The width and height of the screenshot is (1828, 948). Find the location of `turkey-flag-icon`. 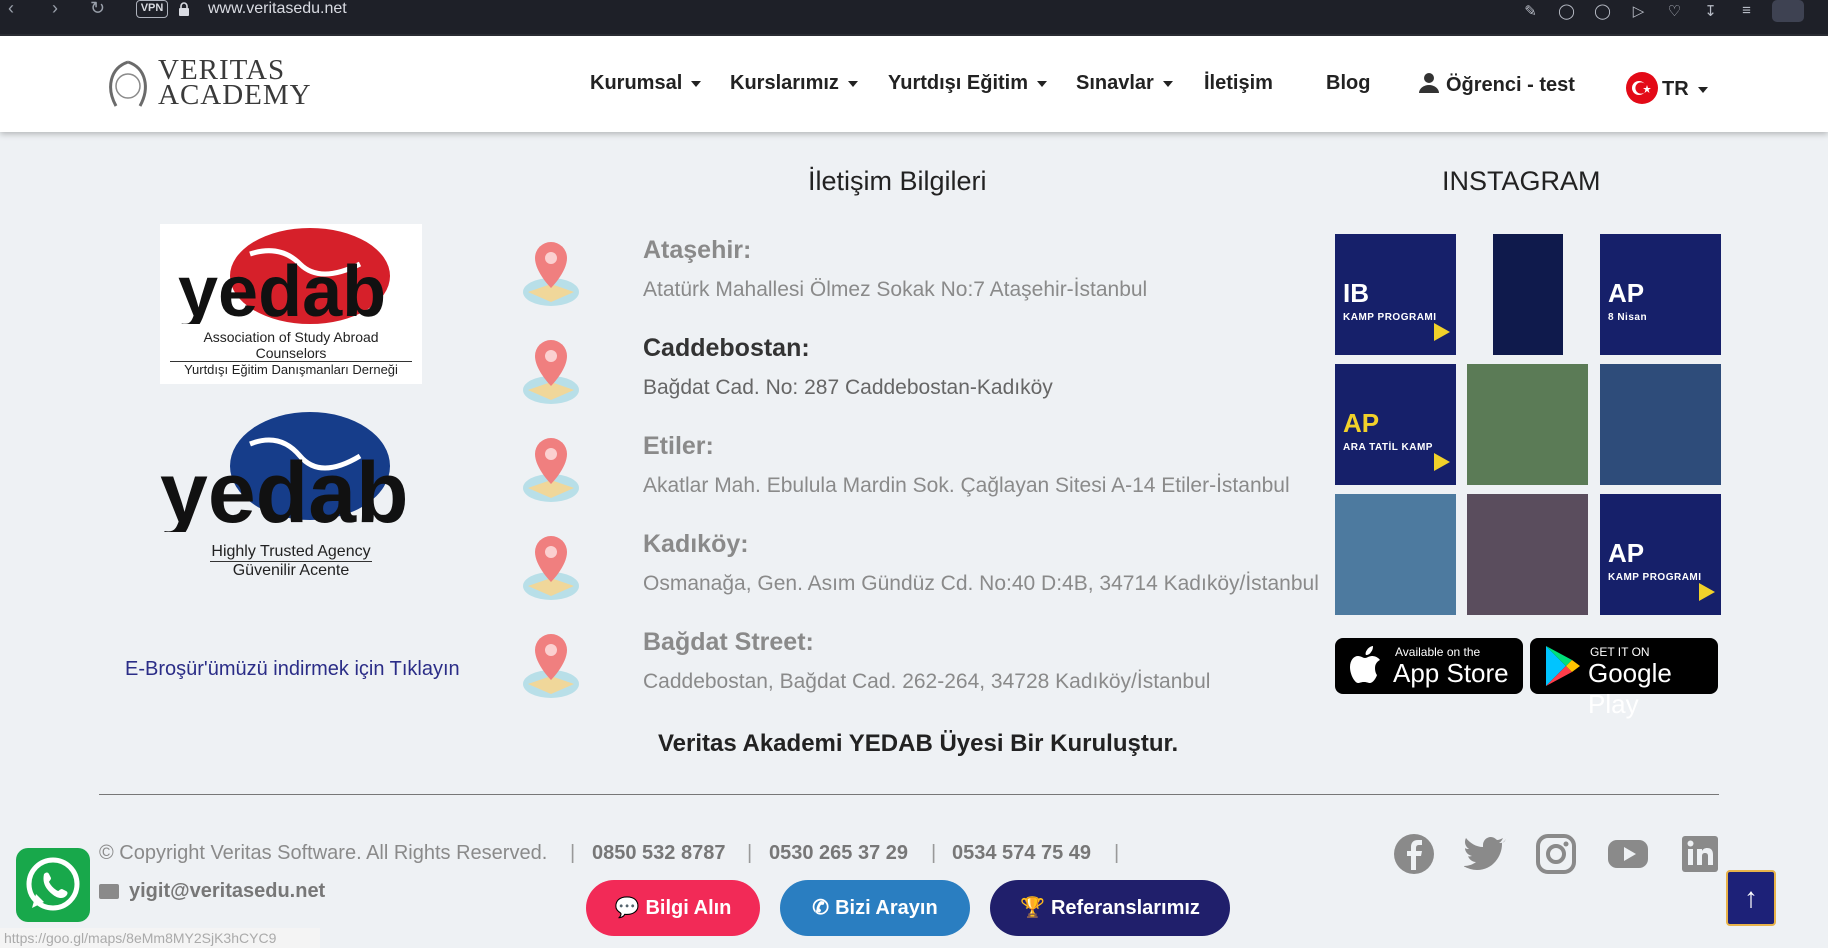

turkey-flag-icon is located at coordinates (1642, 88).